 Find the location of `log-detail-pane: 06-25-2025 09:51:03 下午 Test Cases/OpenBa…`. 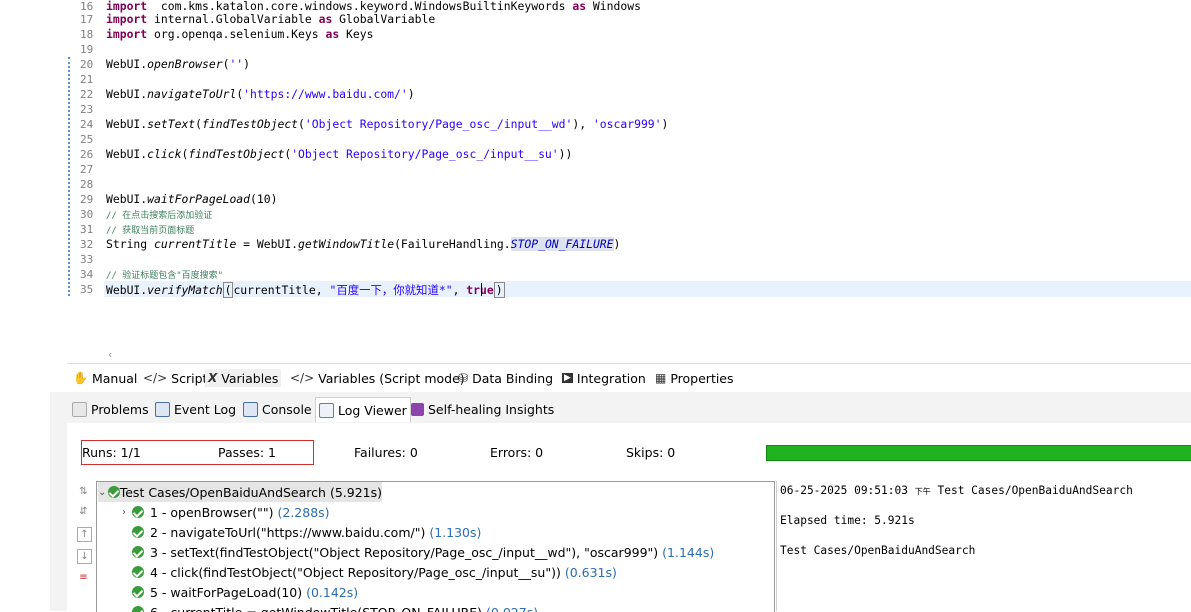

log-detail-pane: 06-25-2025 09:51:03 下午 Test Cases/OpenBa… is located at coordinates (983, 546).